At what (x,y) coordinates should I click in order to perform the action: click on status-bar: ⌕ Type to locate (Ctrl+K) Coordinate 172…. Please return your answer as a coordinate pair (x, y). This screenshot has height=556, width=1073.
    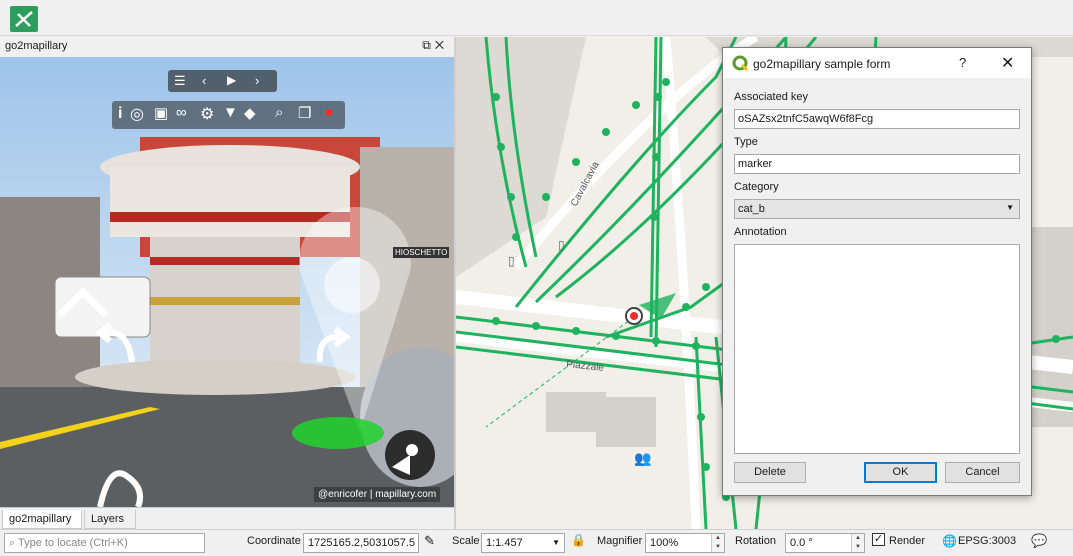
    Looking at the image, I should click on (536, 542).